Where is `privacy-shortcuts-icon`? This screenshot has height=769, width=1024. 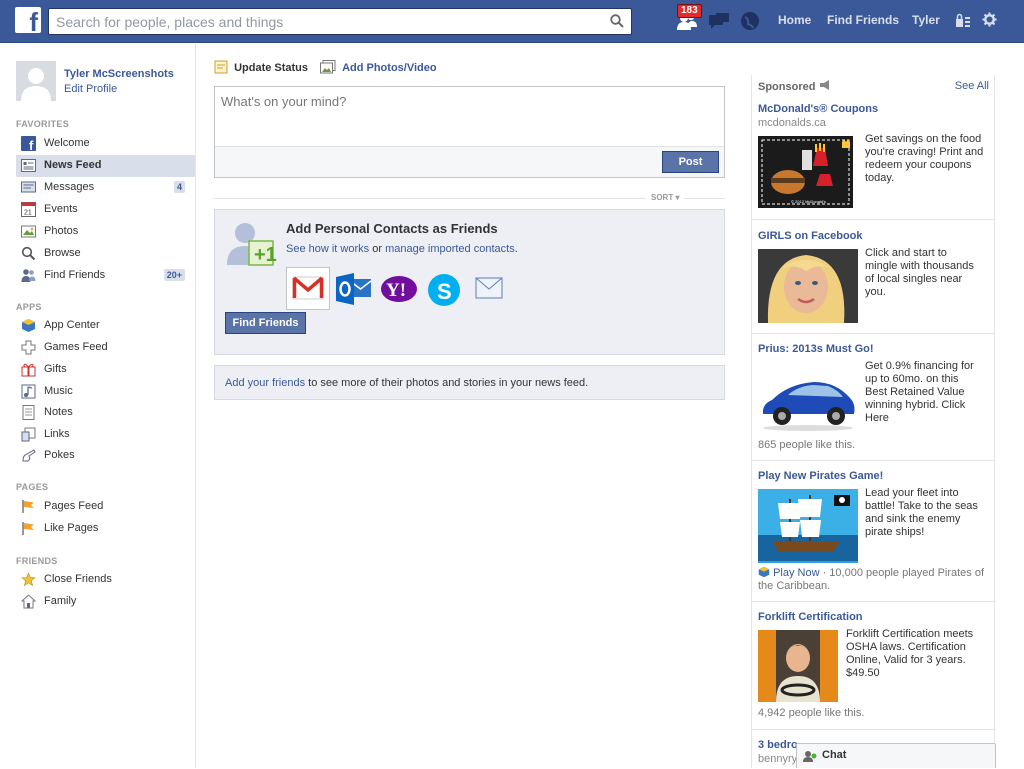
privacy-shortcuts-icon is located at coordinates (963, 20).